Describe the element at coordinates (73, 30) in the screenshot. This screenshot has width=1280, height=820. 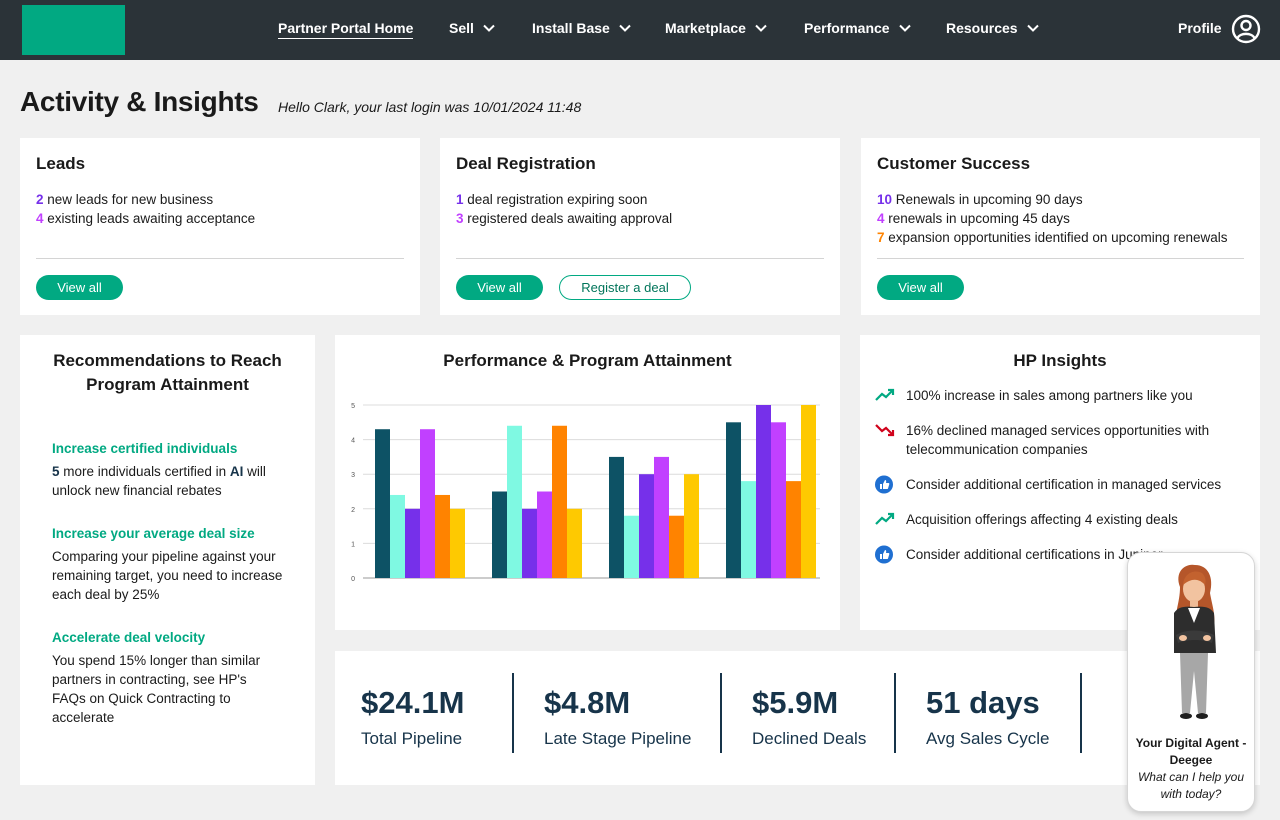
I see `hpe-logo` at that location.